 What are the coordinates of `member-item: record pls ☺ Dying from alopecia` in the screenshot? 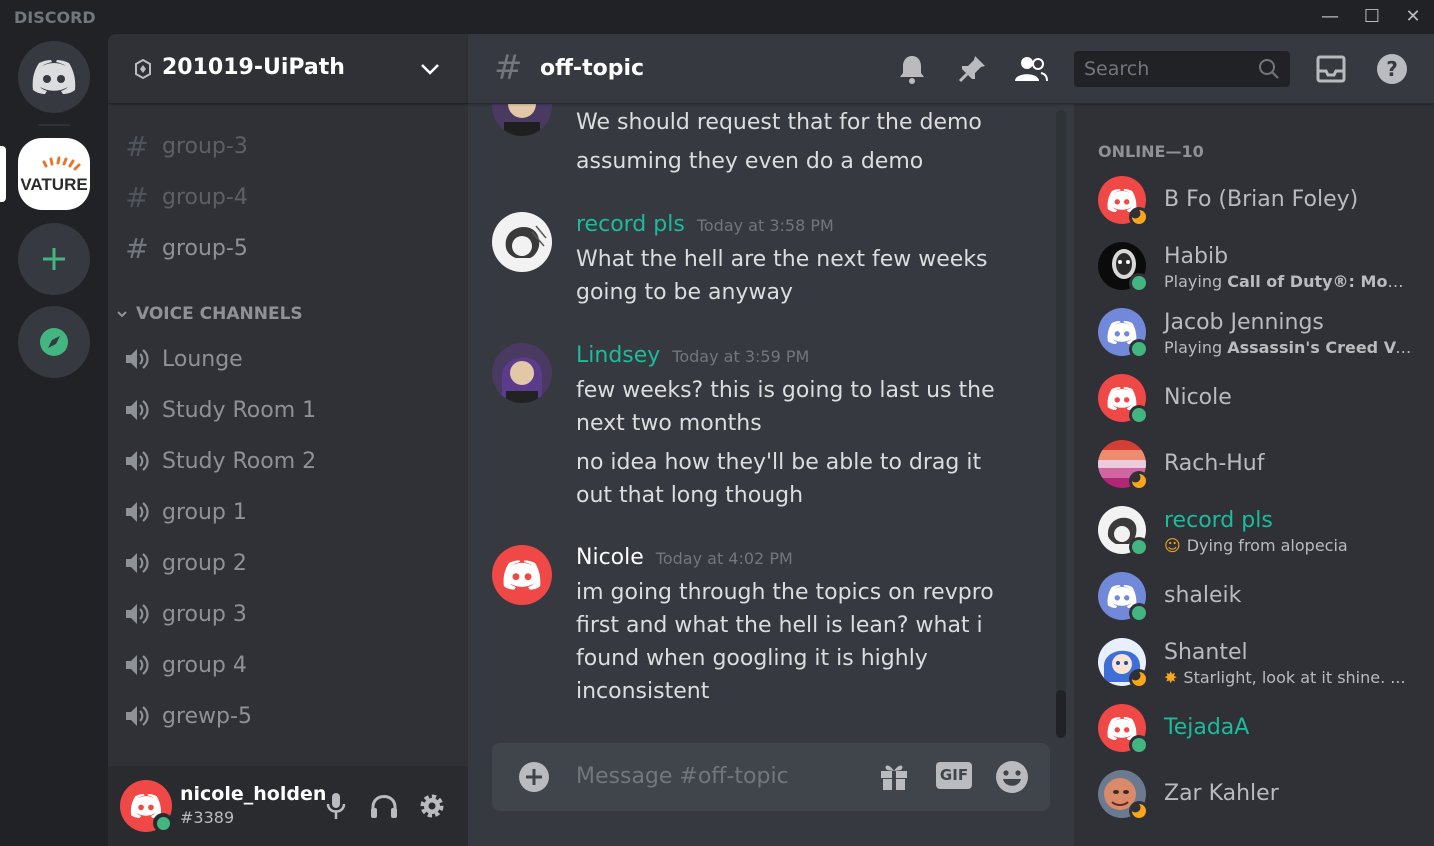 It's located at (1263, 530).